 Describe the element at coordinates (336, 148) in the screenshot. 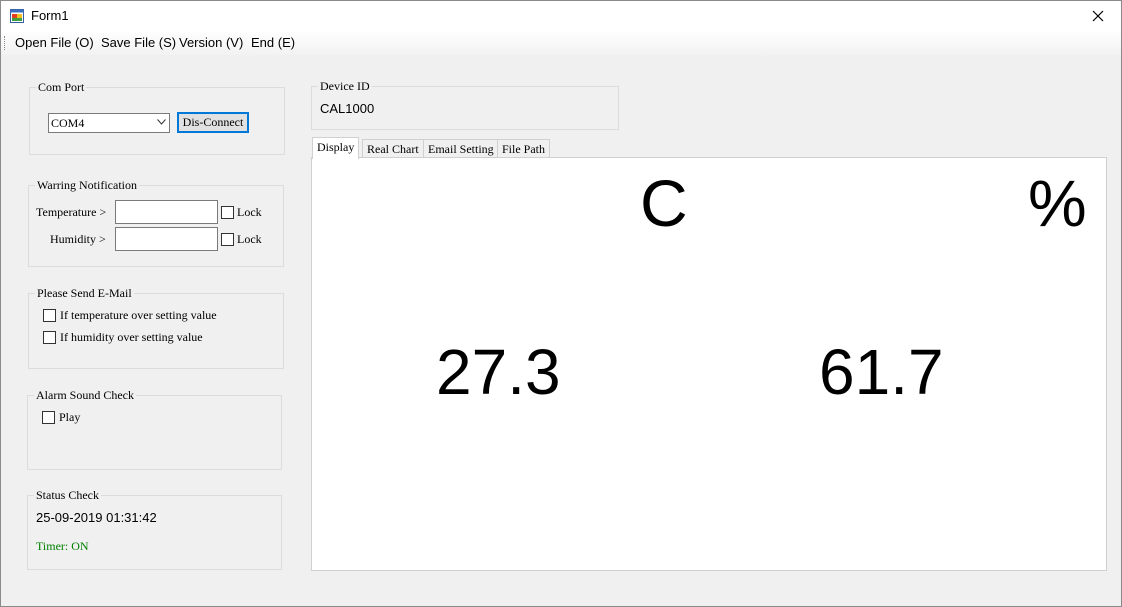

I see `tab-display: Display` at that location.